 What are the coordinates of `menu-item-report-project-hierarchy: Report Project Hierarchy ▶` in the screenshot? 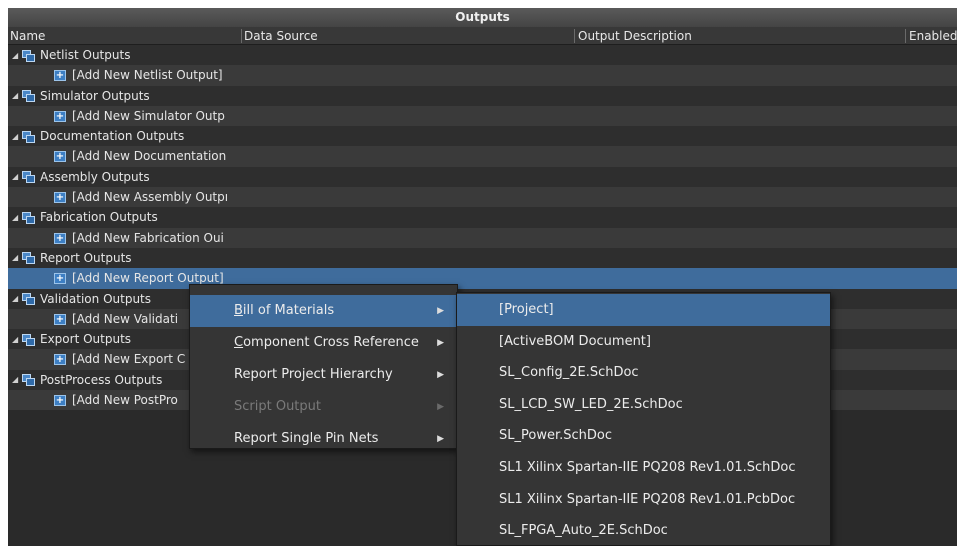 It's located at (323, 375).